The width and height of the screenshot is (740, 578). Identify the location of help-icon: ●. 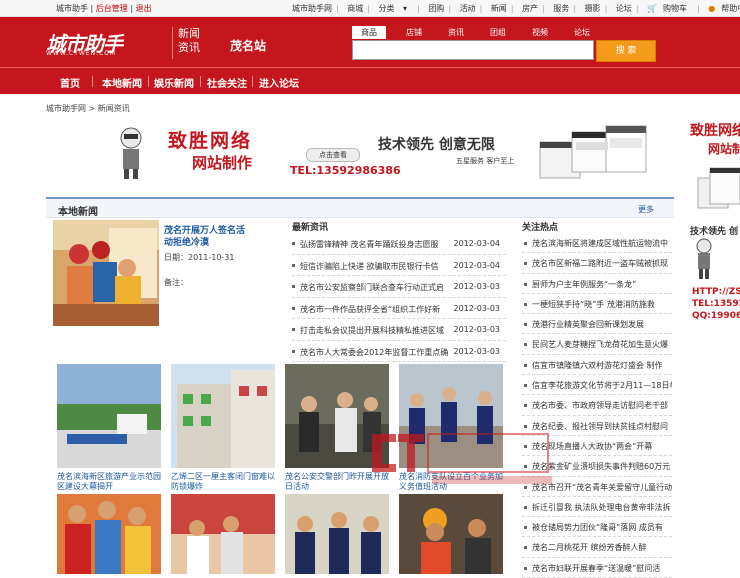
(712, 8).